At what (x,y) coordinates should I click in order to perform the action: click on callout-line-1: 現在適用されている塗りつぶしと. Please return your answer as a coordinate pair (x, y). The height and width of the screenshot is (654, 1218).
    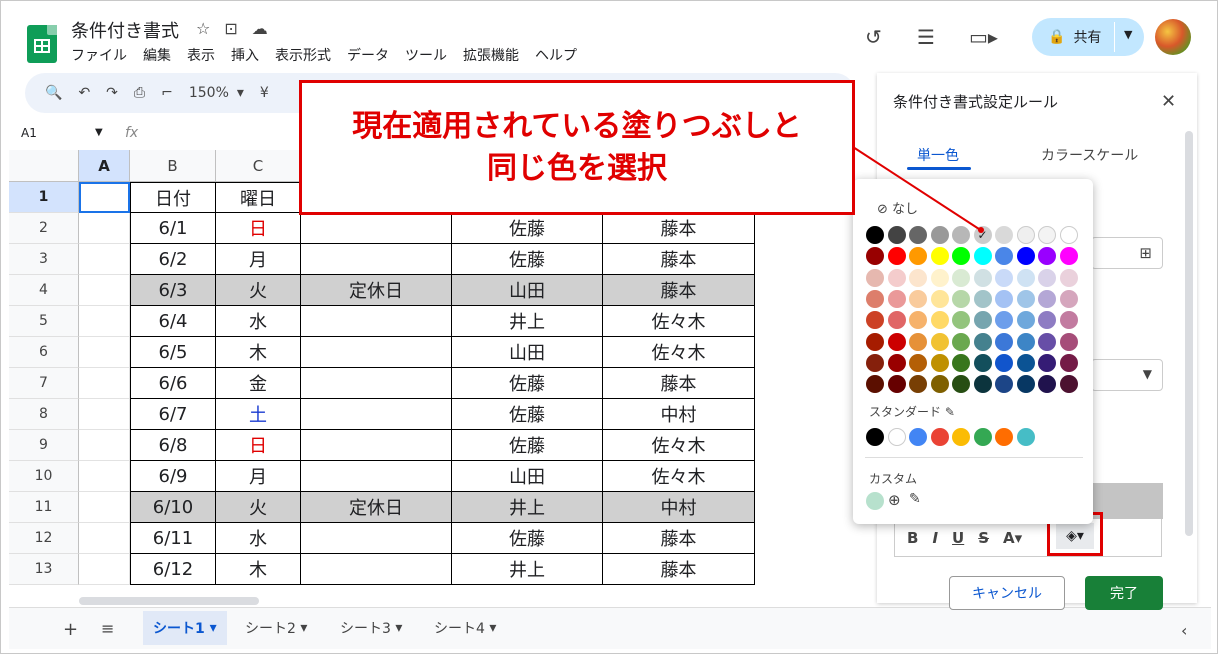
    Looking at the image, I should click on (577, 126).